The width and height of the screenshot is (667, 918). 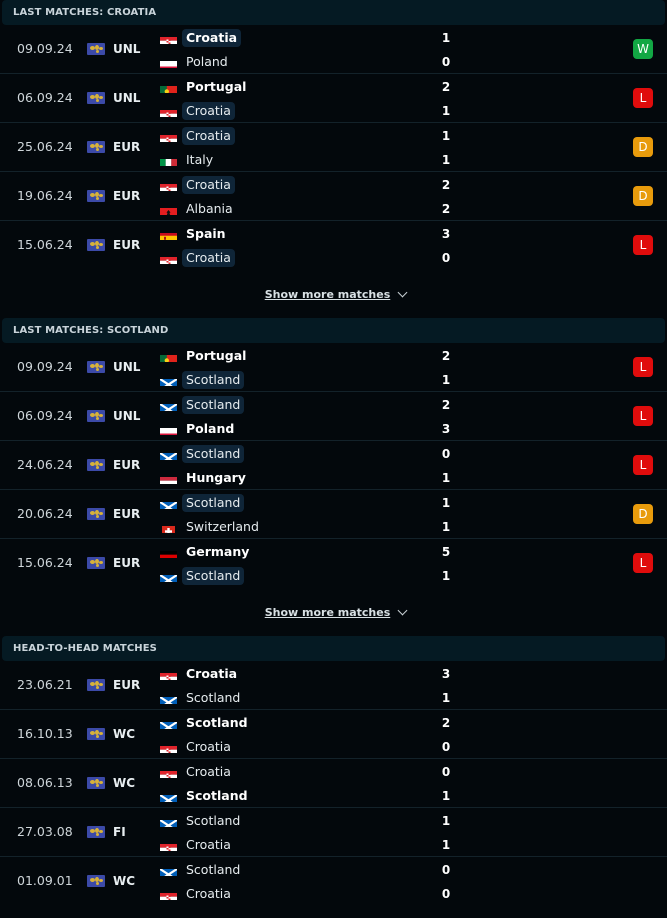 I want to click on match-row: 16.10.13 WC Scotland Croatia 2 0, so click(x=333, y=734).